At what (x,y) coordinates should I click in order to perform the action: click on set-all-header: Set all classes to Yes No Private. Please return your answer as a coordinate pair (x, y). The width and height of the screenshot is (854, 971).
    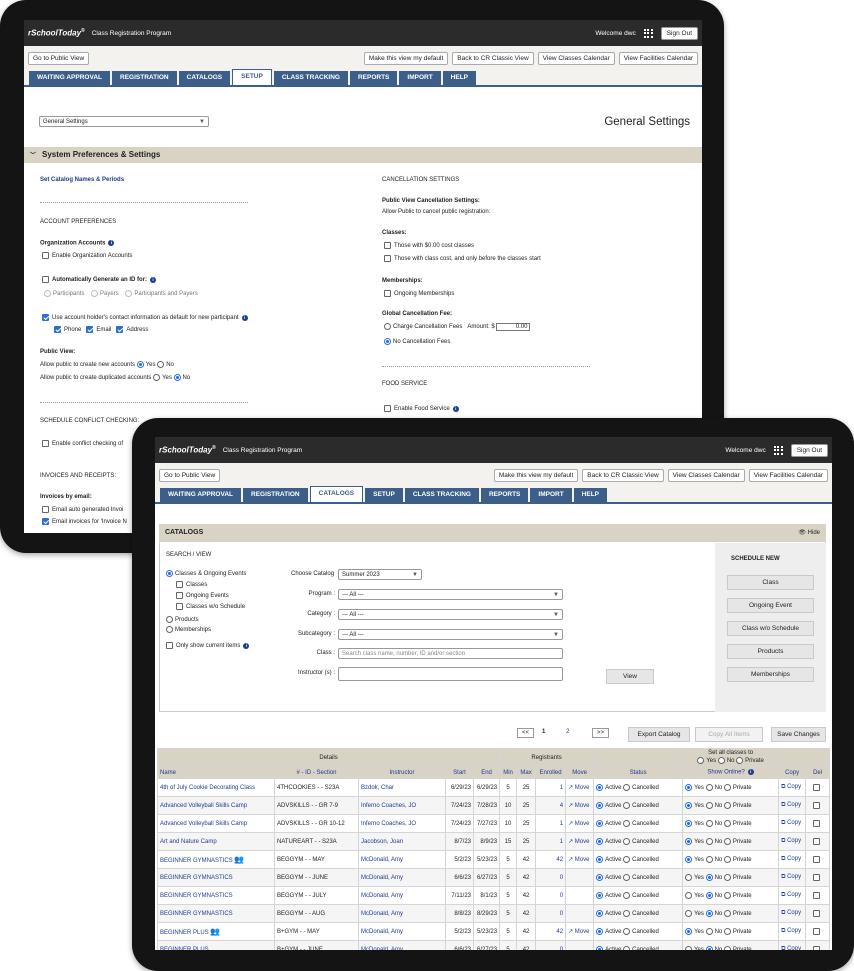
    Looking at the image, I should click on (731, 757).